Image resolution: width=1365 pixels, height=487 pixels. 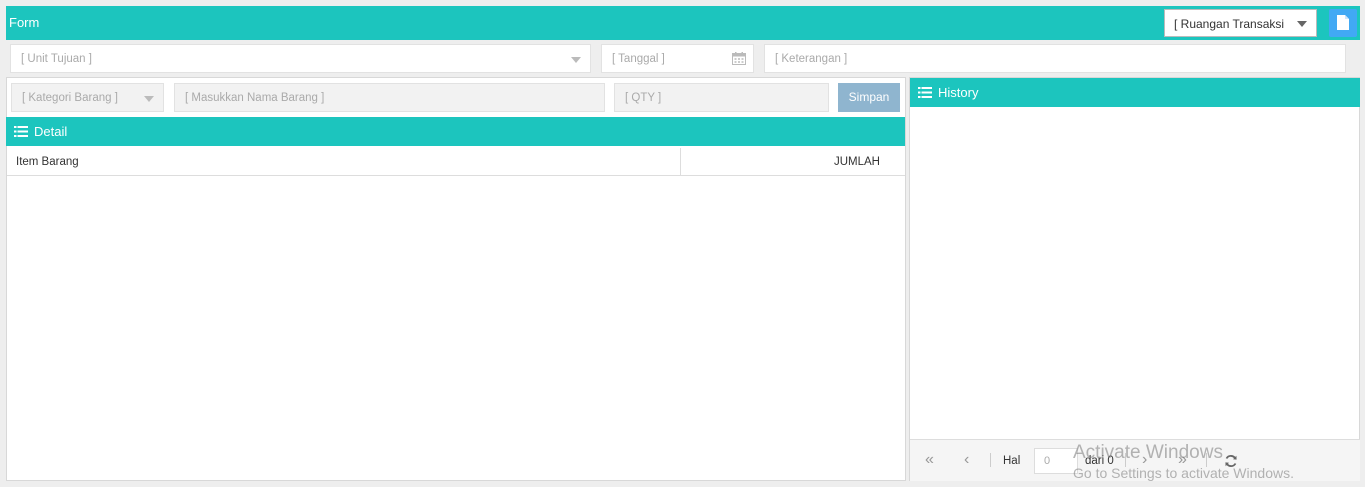 What do you see at coordinates (677, 58) in the screenshot?
I see `tanggal-input: [ Tanggal ]` at bounding box center [677, 58].